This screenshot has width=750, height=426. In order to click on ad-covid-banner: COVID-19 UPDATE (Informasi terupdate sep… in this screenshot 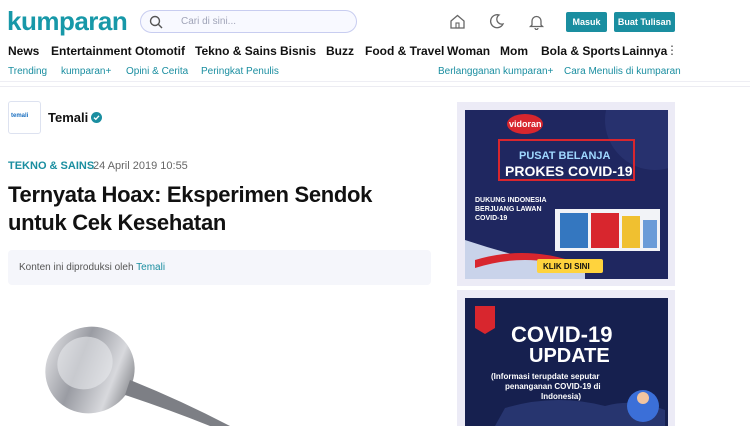, I will do `click(566, 362)`.